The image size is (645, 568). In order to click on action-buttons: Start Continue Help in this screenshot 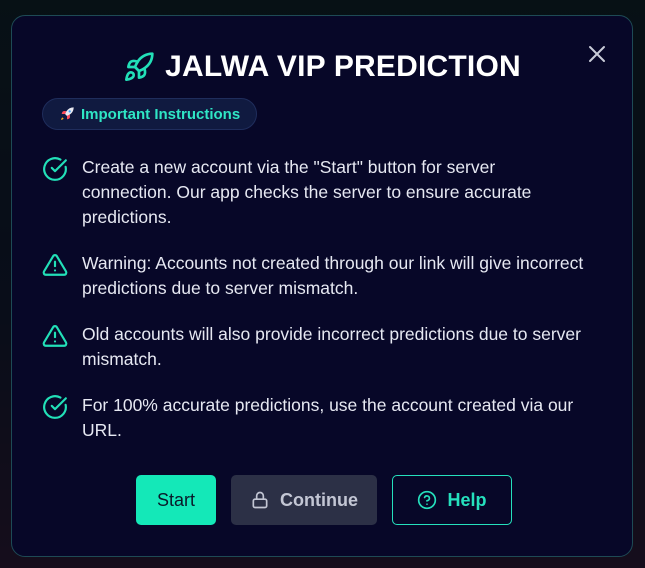, I will do `click(324, 500)`.